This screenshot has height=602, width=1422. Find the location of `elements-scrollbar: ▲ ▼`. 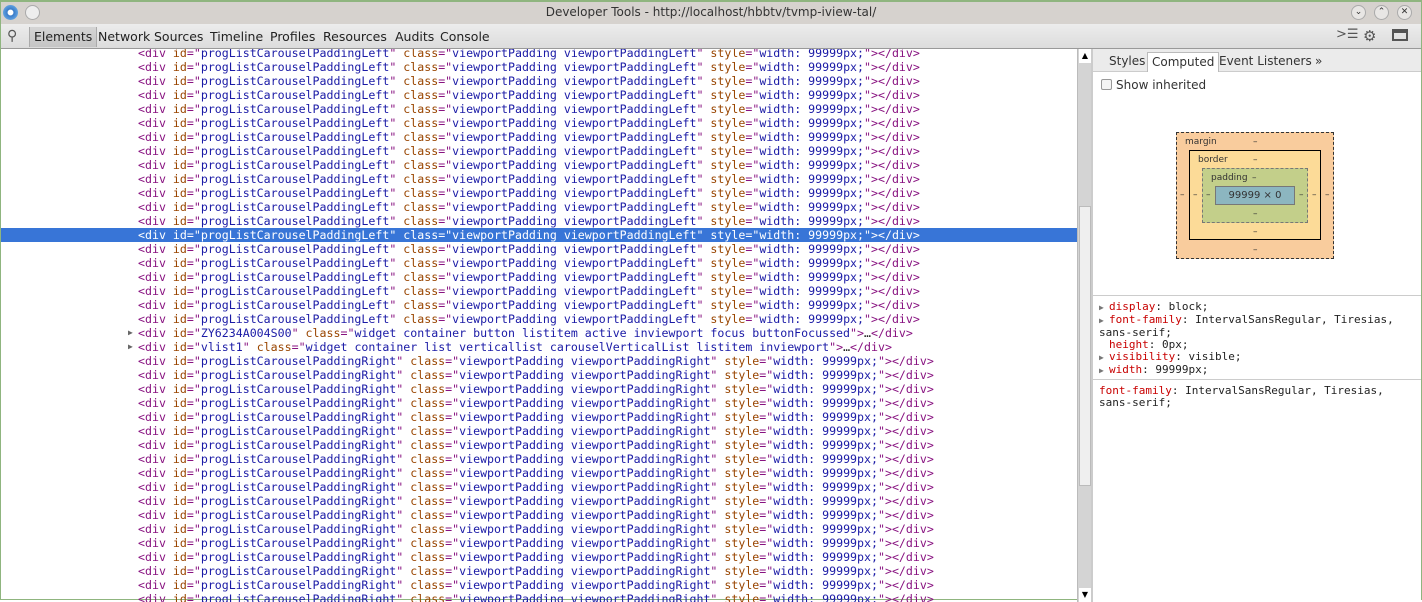

elements-scrollbar: ▲ ▼ is located at coordinates (1084, 325).